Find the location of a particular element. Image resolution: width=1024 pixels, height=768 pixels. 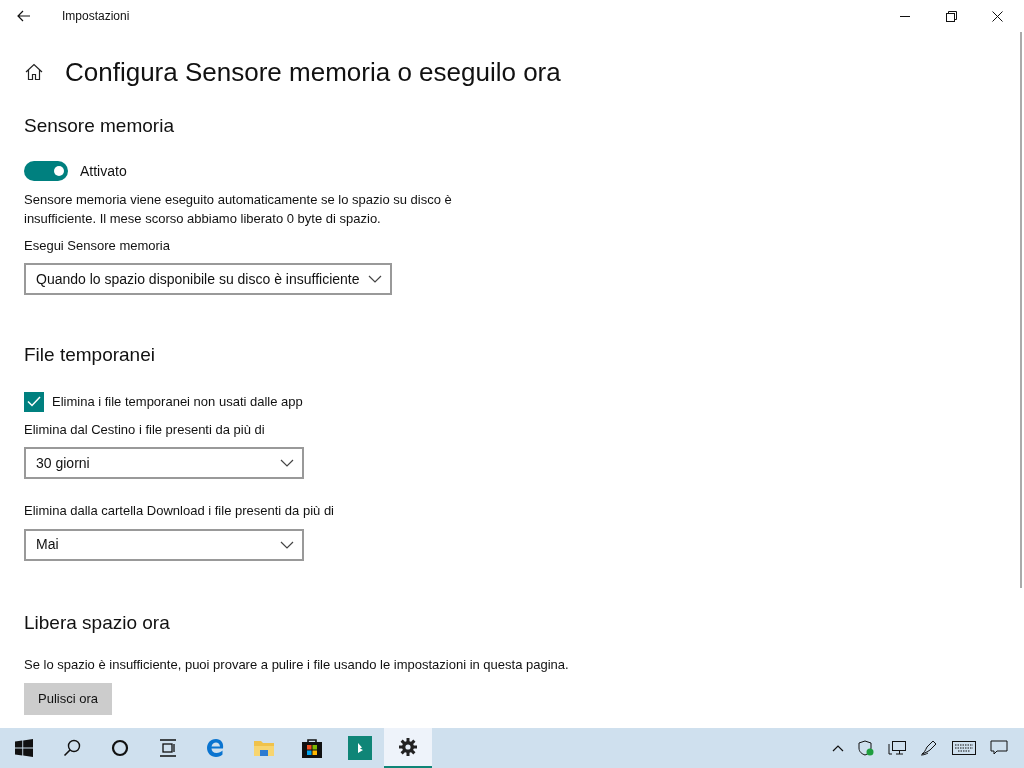

description-text: Se lo spazio è insufficiente, puoi provare a pulire i file usando le impostazioni in questa pagina. is located at coordinates (296, 665).